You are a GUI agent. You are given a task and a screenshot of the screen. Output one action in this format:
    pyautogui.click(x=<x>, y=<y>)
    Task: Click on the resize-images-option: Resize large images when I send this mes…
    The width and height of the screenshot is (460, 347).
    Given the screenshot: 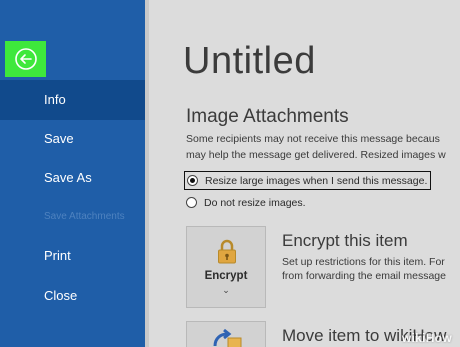 What is the action you would take?
    pyautogui.click(x=308, y=180)
    